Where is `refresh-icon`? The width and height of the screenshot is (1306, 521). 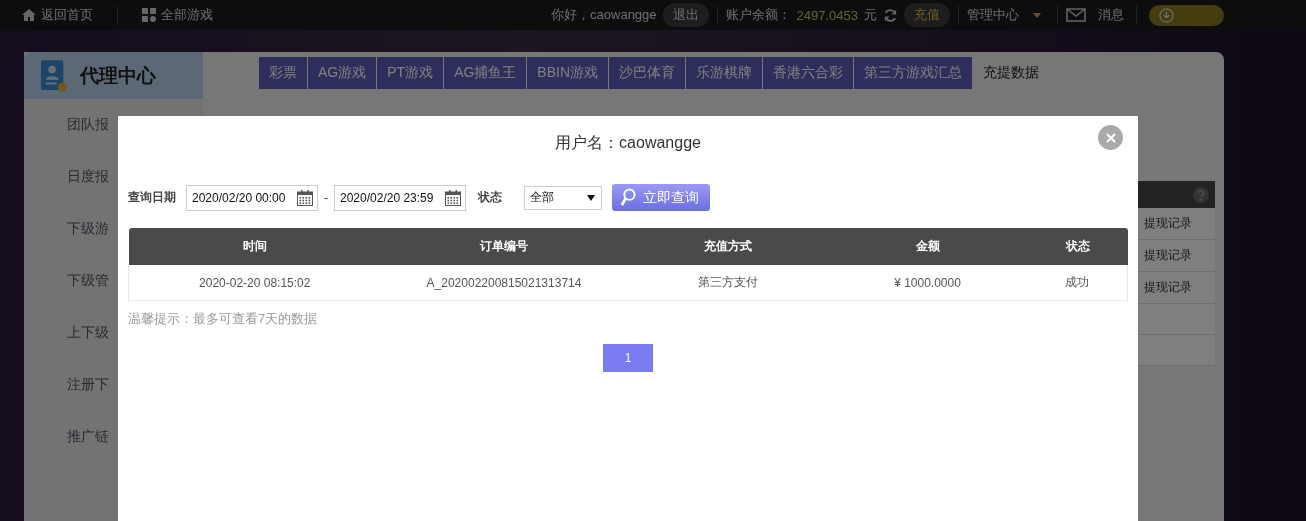 refresh-icon is located at coordinates (890, 15).